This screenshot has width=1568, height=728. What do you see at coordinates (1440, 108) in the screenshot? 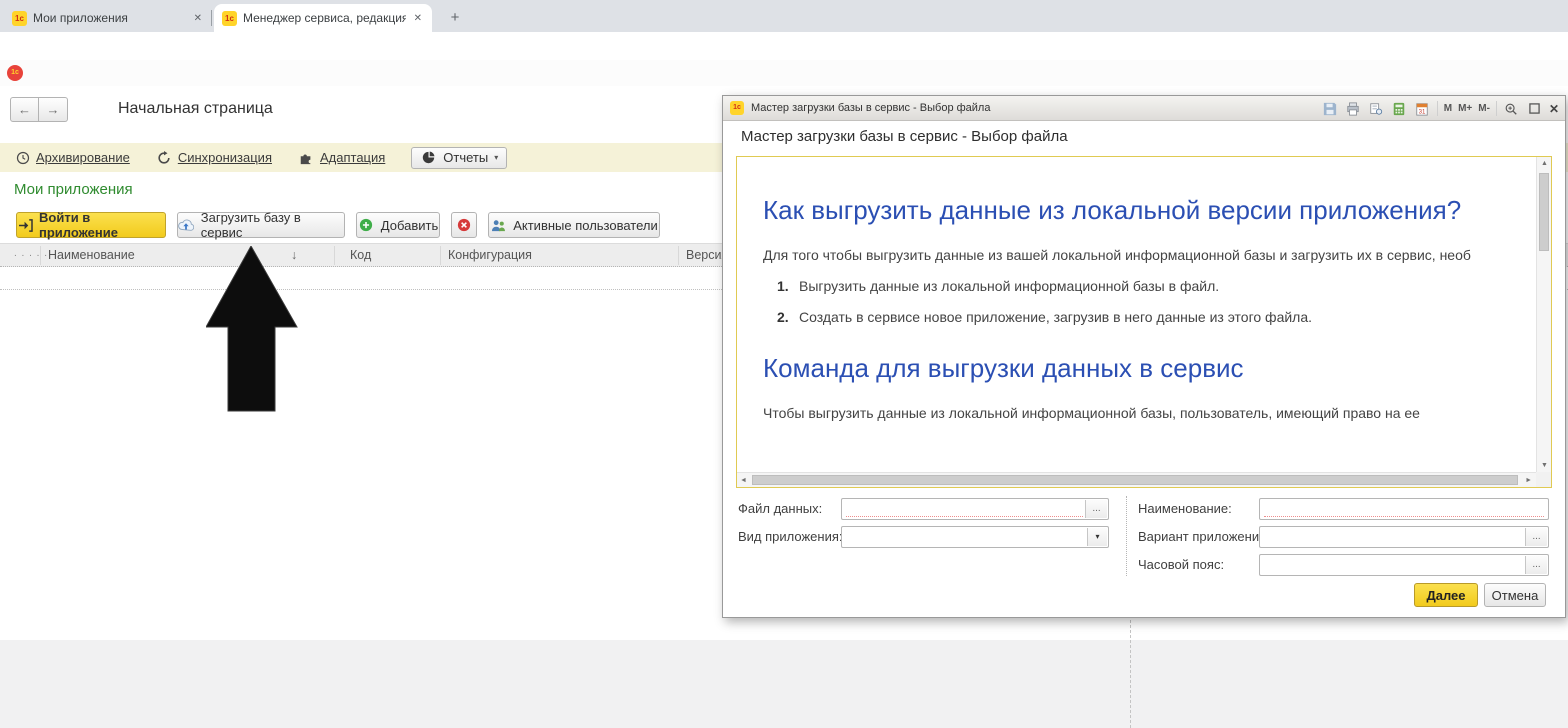
I see `dialog-toolbar: 31 M M+ M- ✕` at bounding box center [1440, 108].